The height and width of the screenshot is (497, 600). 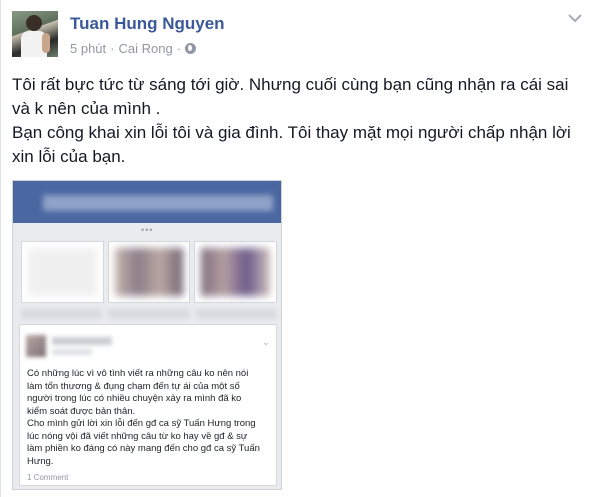 I want to click on avatar-head, so click(x=34, y=23).